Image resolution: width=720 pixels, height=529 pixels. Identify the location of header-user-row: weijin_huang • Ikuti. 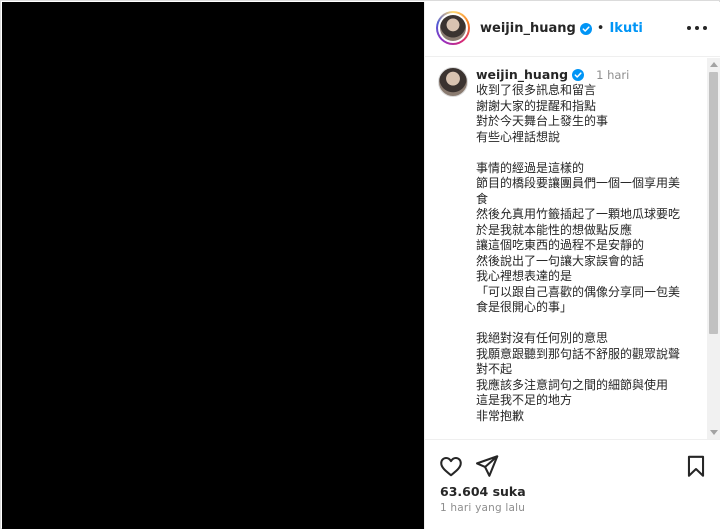
(561, 28).